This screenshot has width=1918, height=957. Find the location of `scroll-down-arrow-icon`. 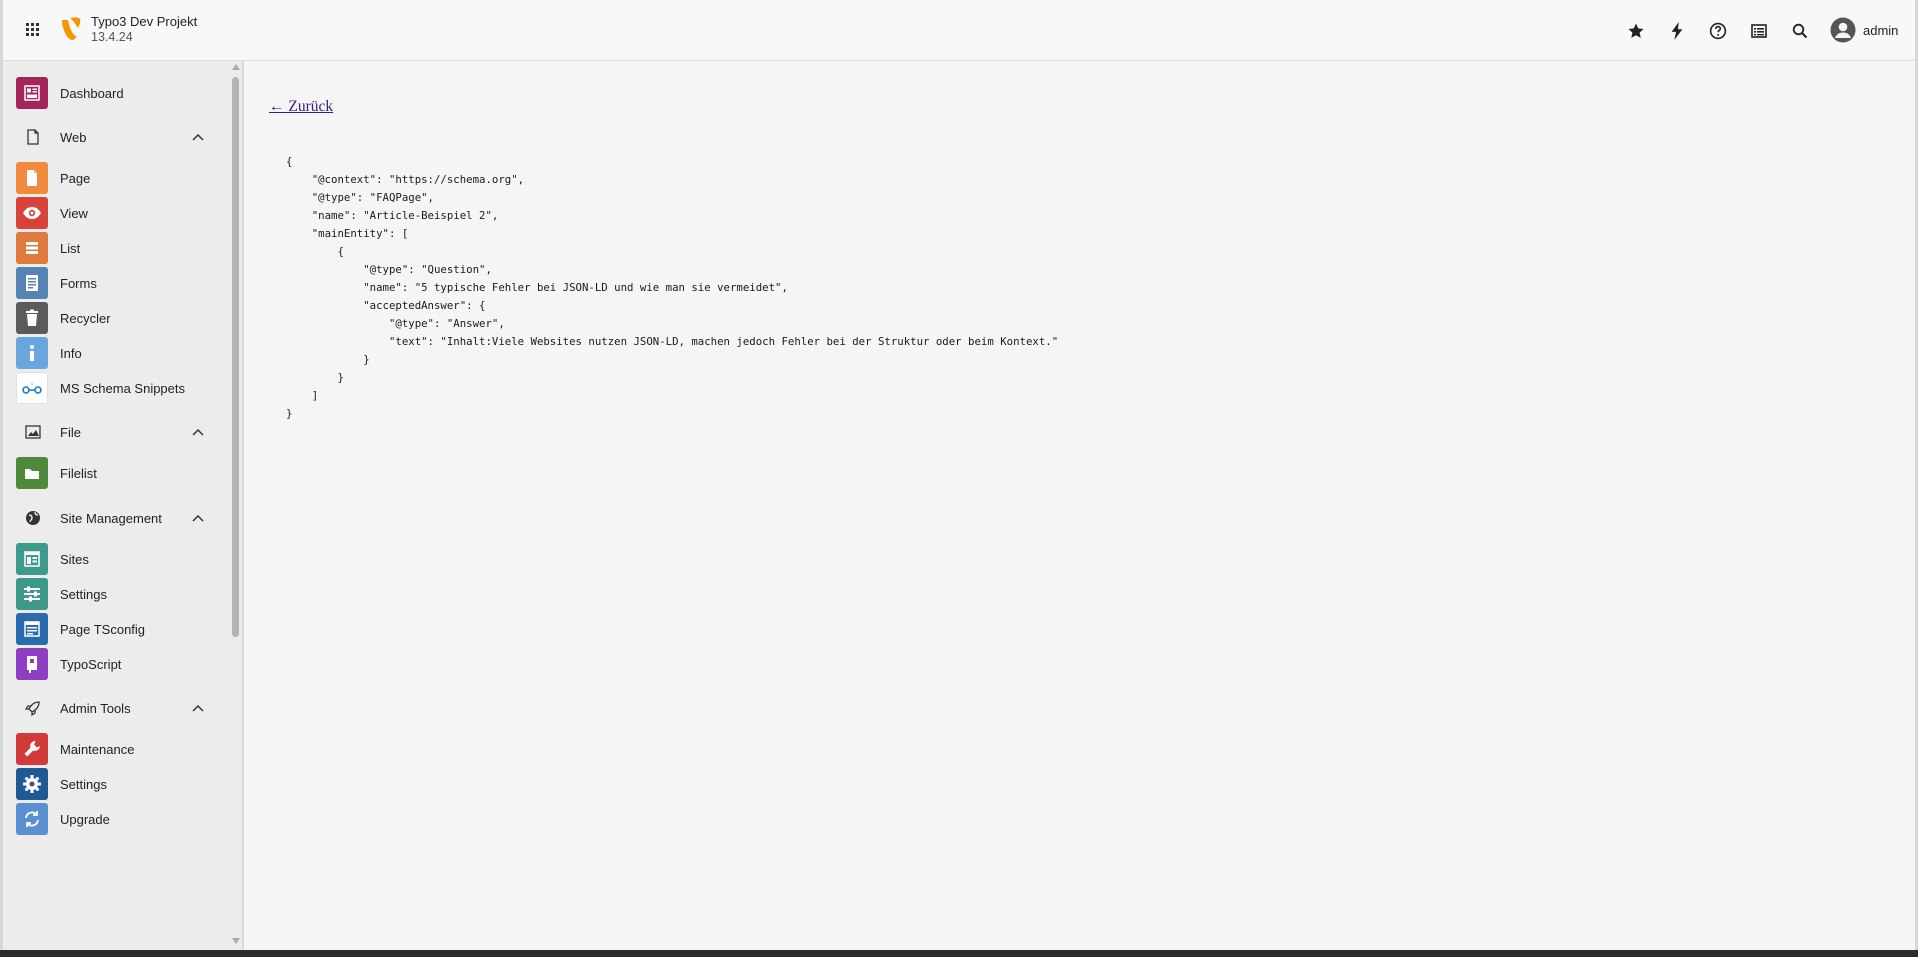

scroll-down-arrow-icon is located at coordinates (236, 941).